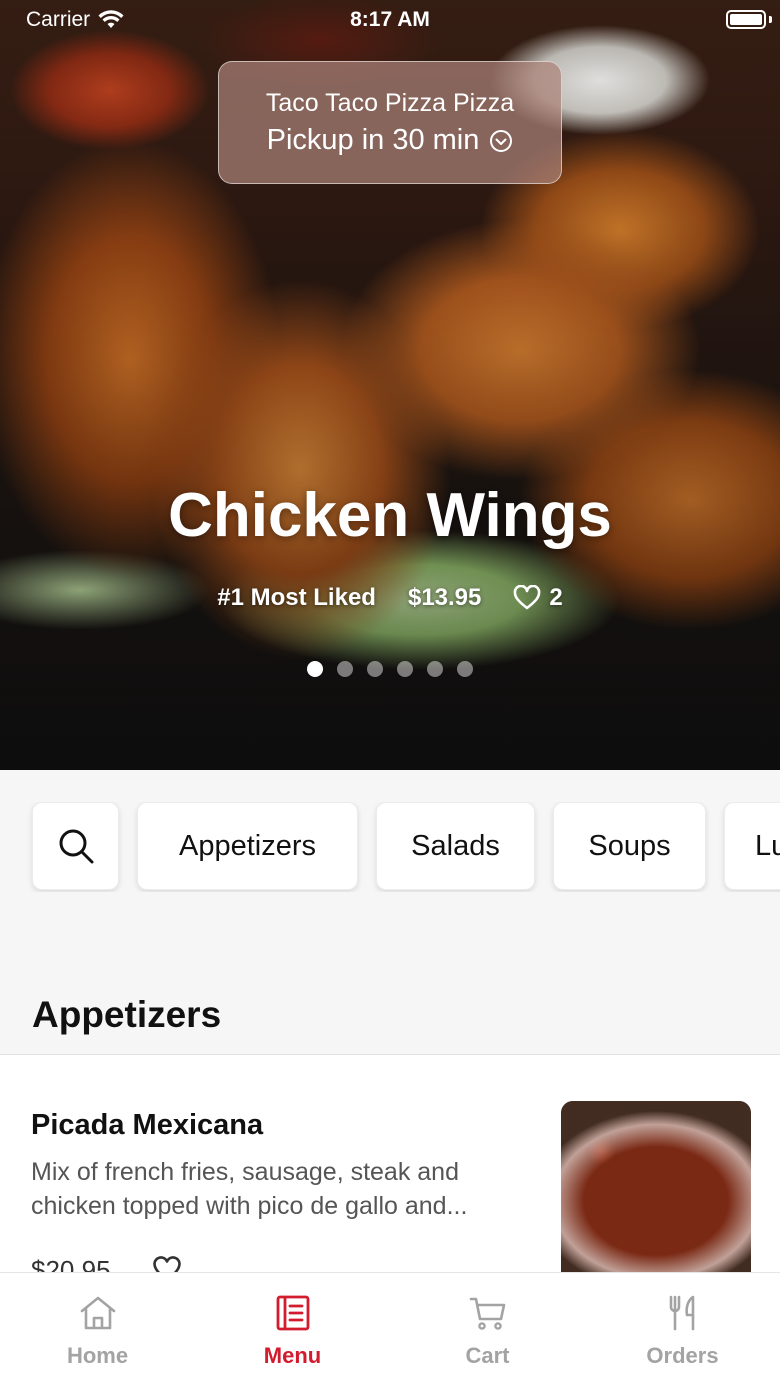 This screenshot has width=780, height=1387. I want to click on battery-tip, so click(770, 19).